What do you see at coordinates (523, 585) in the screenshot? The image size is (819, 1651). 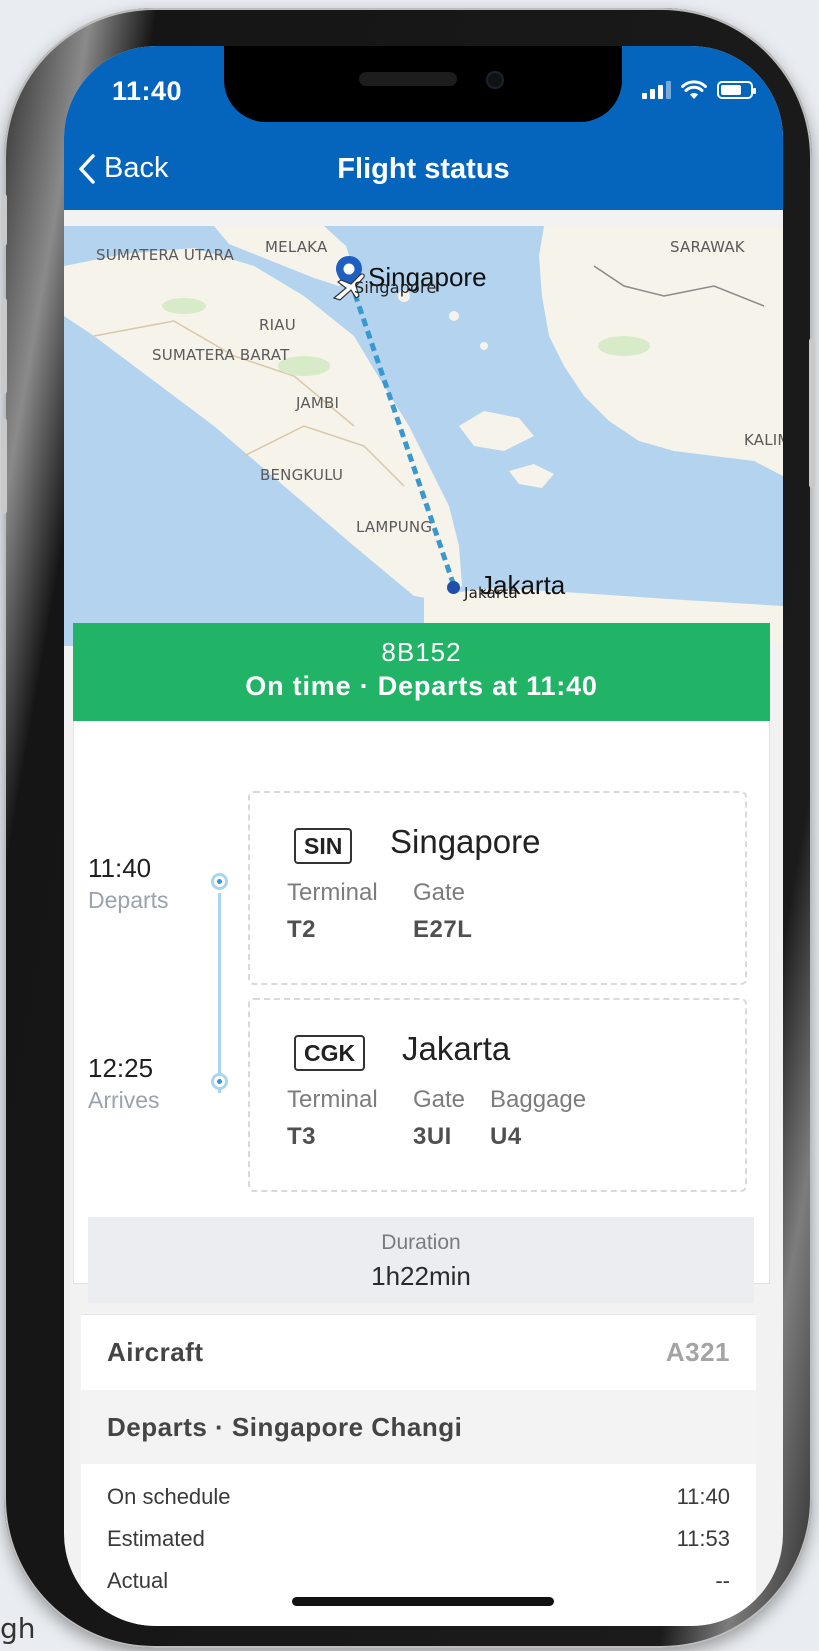 I see `map-destination-label: Jakarta` at bounding box center [523, 585].